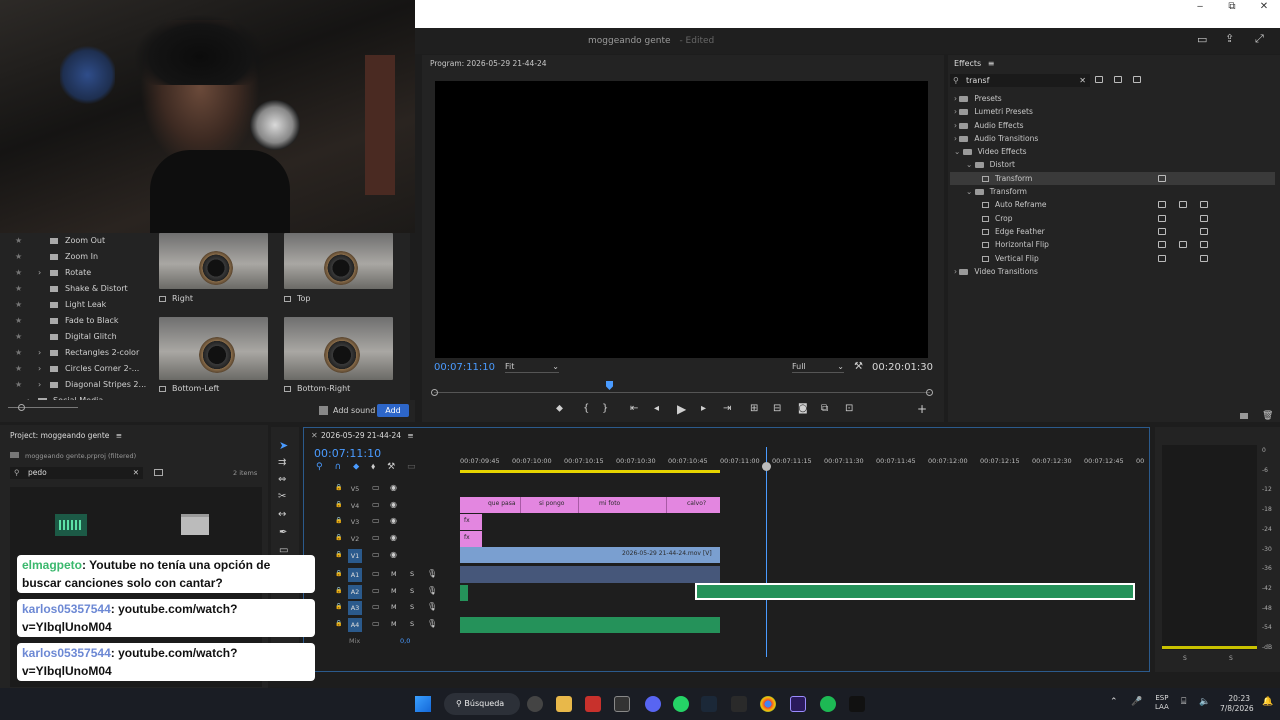 The width and height of the screenshot is (1280, 720). I want to click on whatsapp-icon, so click(681, 704).